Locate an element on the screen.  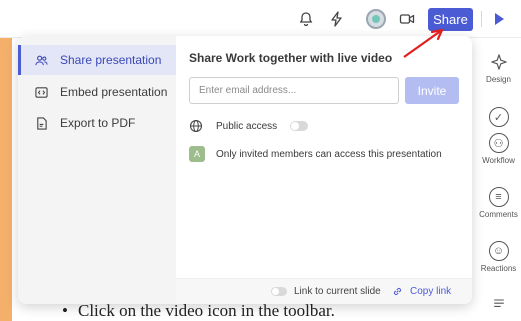
play-icon is located at coordinates (499, 19).